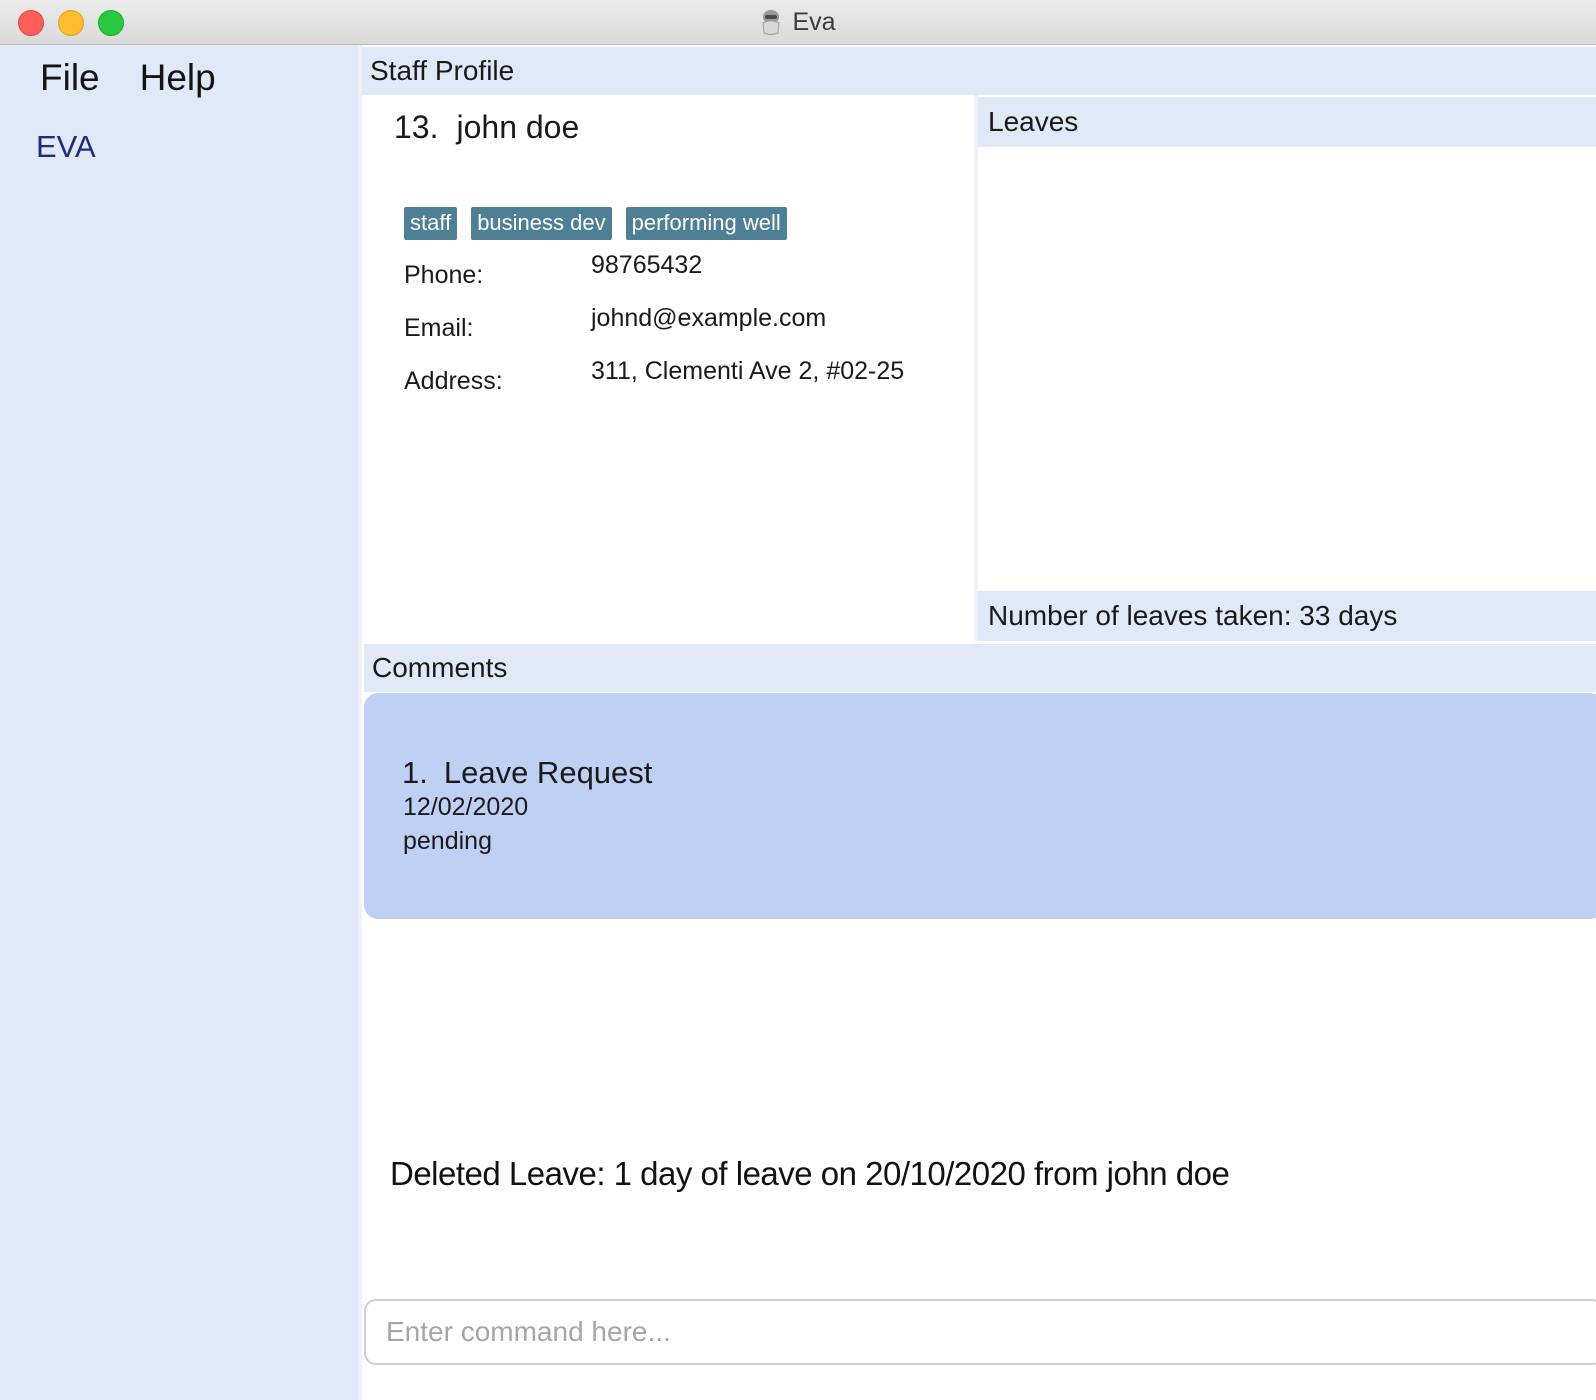 The height and width of the screenshot is (1400, 1596). I want to click on window-title: Eva, so click(814, 21).